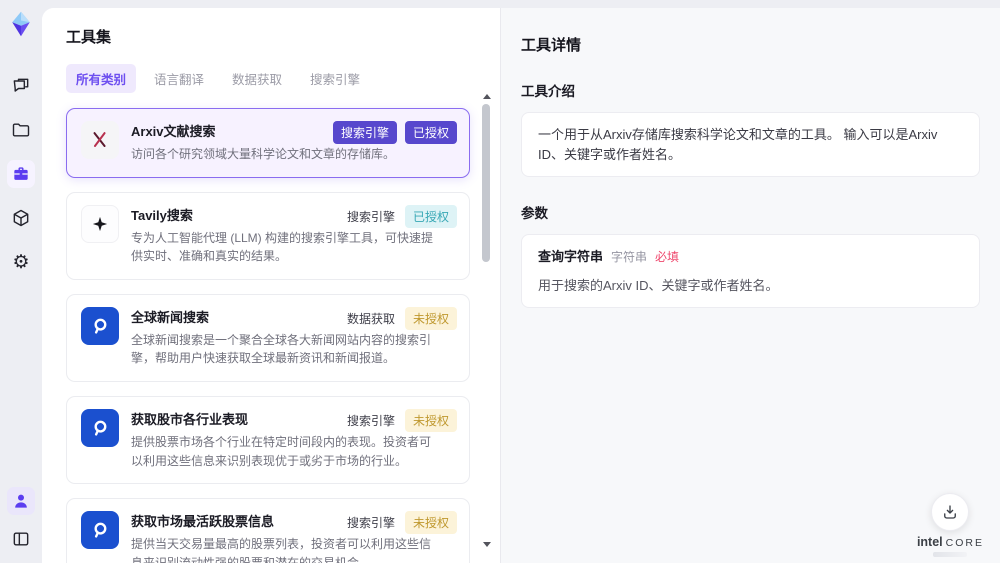  I want to click on chat-icon, so click(21, 86).